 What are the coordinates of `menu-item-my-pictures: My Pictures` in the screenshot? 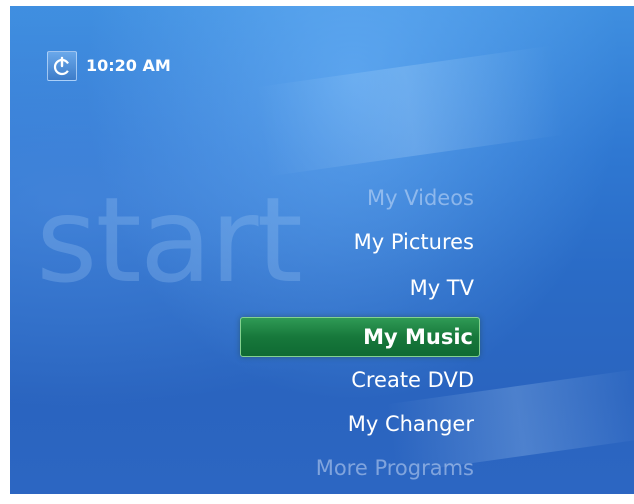 It's located at (417, 242).